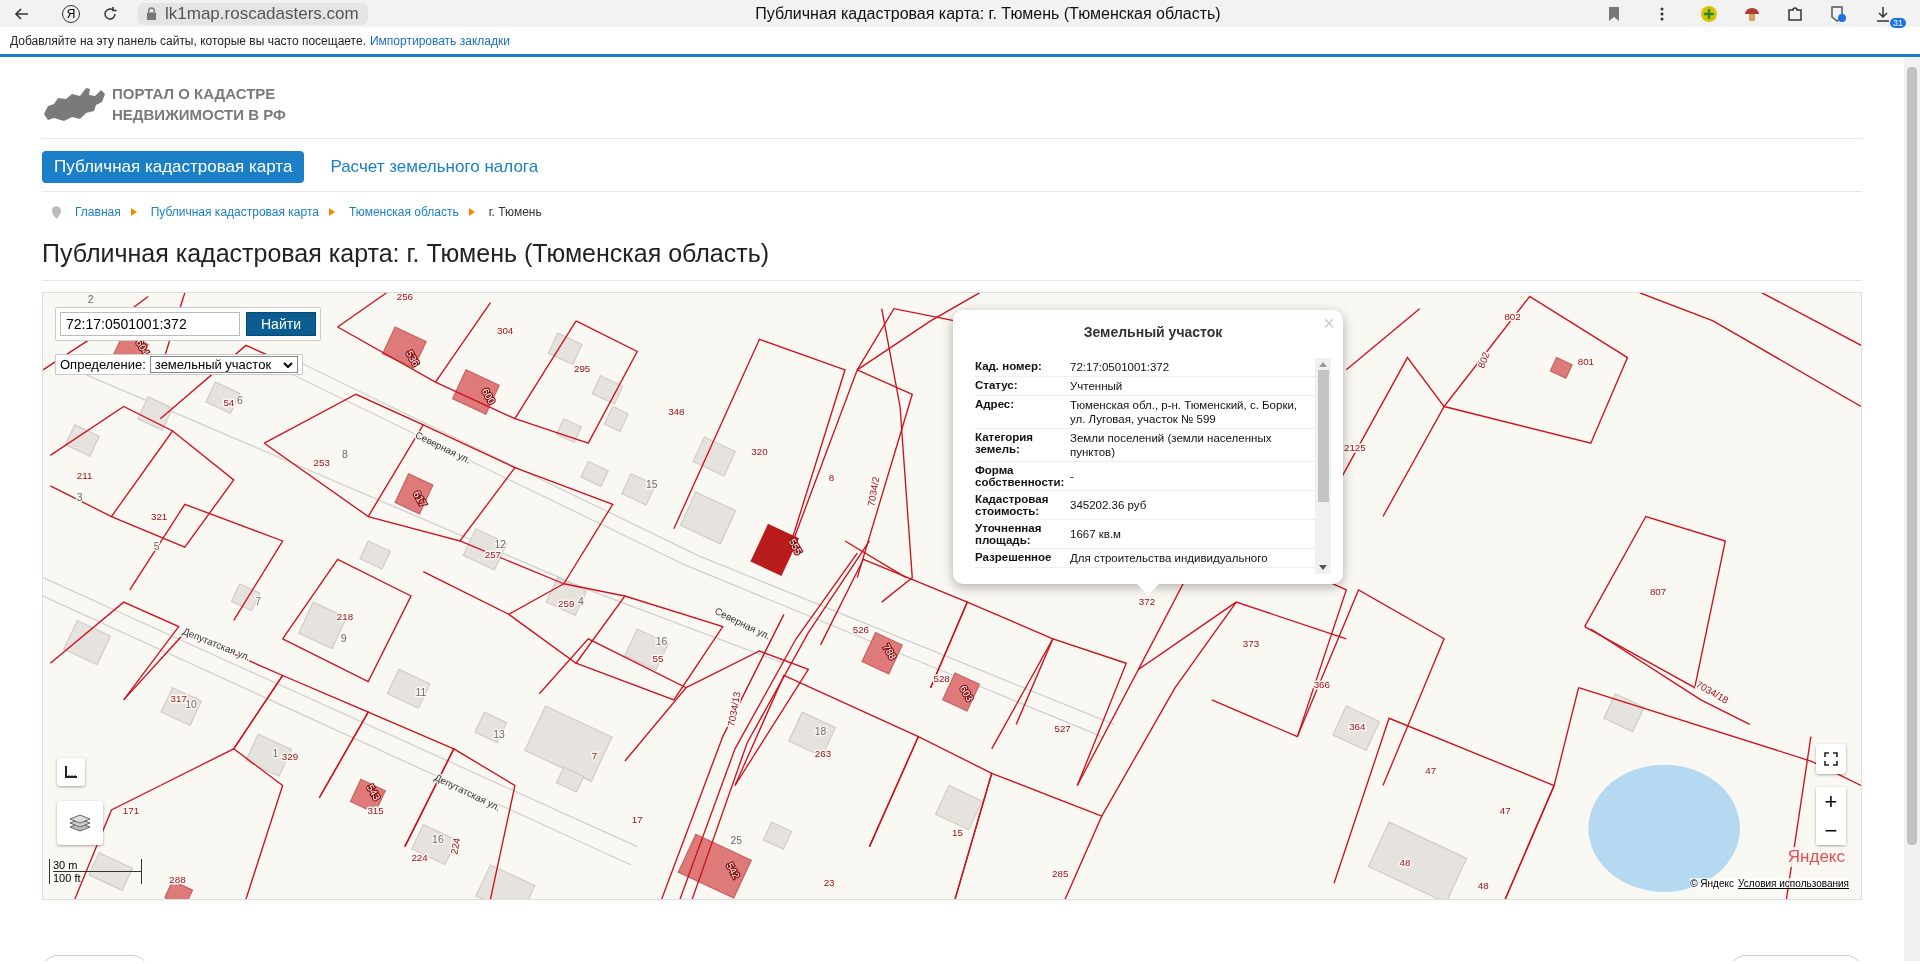 Image resolution: width=1920 pixels, height=964 pixels. I want to click on building-number: 600, so click(488, 396).